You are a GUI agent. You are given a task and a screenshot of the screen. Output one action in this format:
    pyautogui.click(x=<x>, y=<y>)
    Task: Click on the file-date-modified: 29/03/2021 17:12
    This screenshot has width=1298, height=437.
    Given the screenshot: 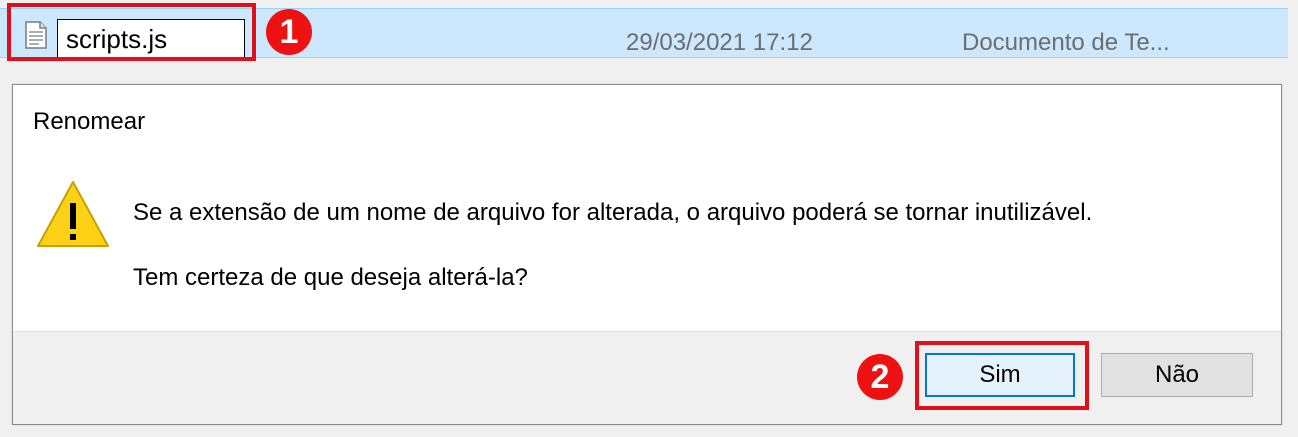 What is the action you would take?
    pyautogui.click(x=719, y=42)
    